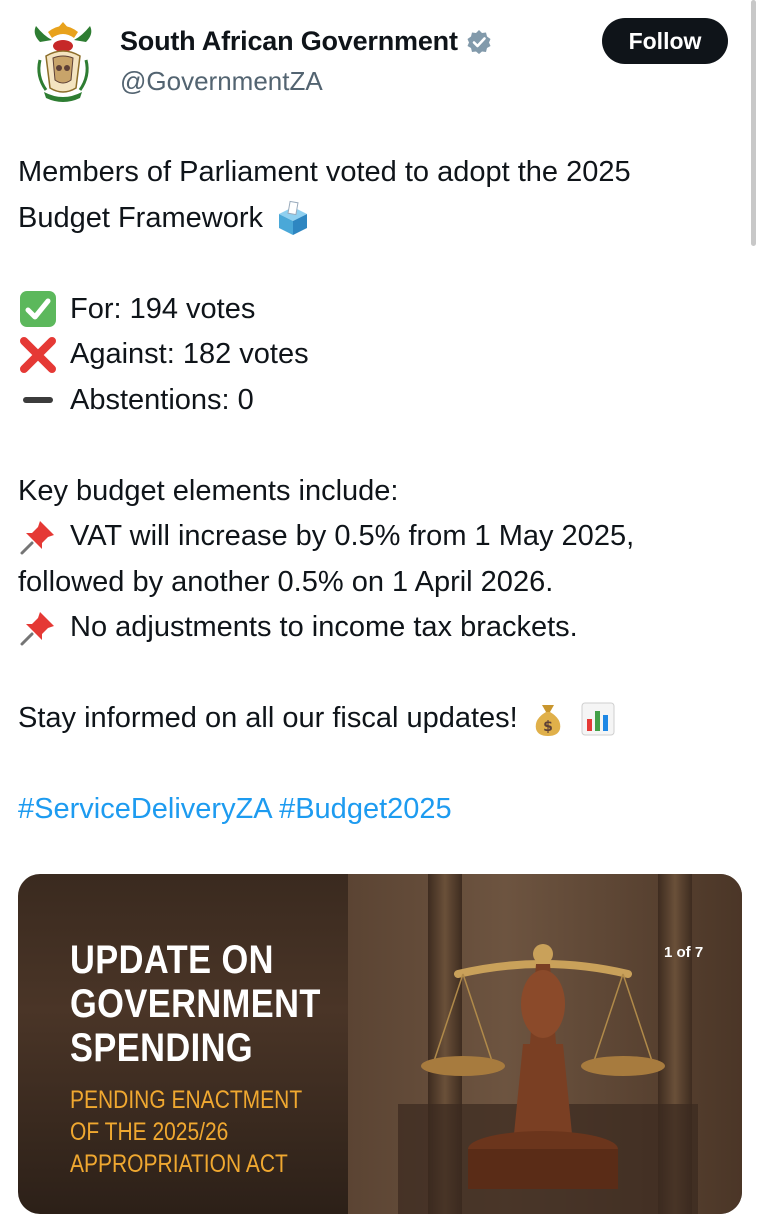 The height and width of the screenshot is (1214, 760). I want to click on for-votes: For: 194 votes, so click(163, 308).